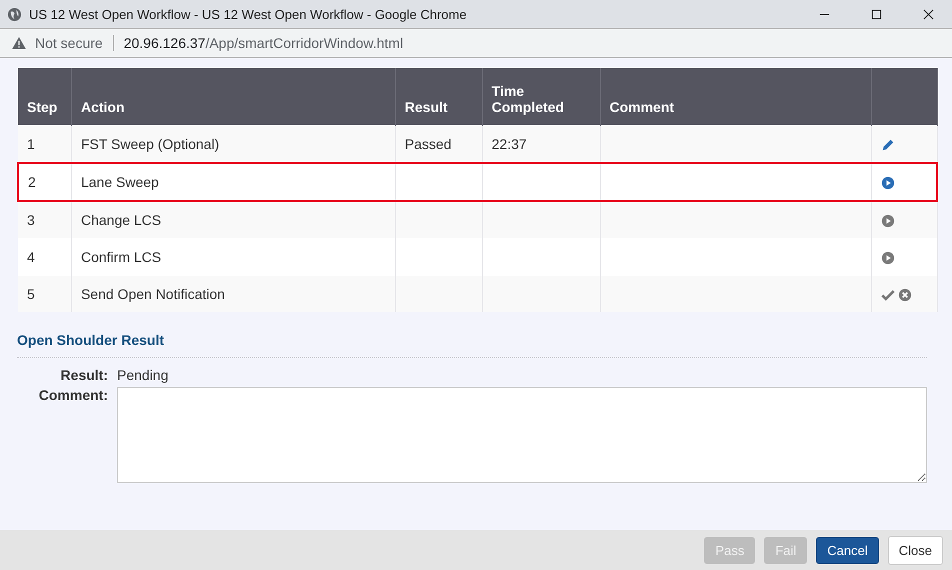  I want to click on column-header: Time Completed, so click(528, 99).